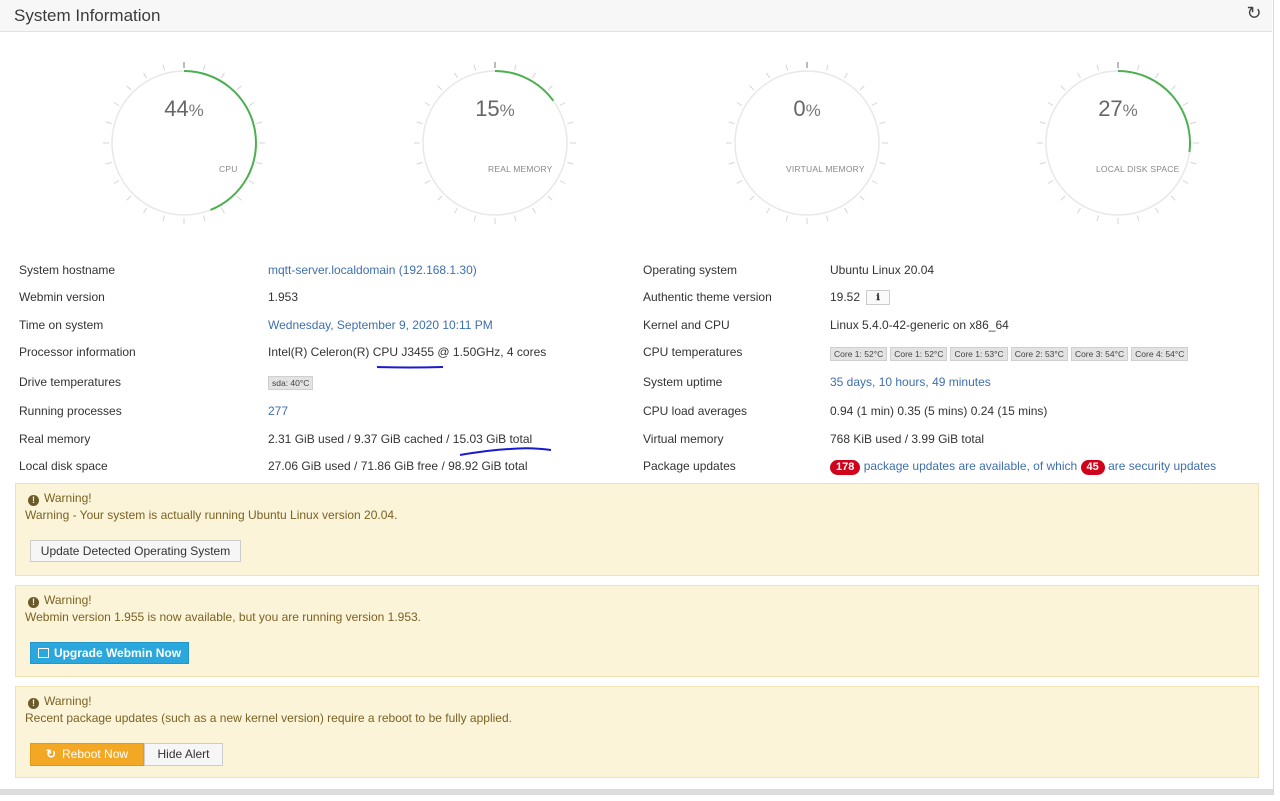  I want to click on real-memory-gauge-label: REAL MEMORY, so click(520, 169).